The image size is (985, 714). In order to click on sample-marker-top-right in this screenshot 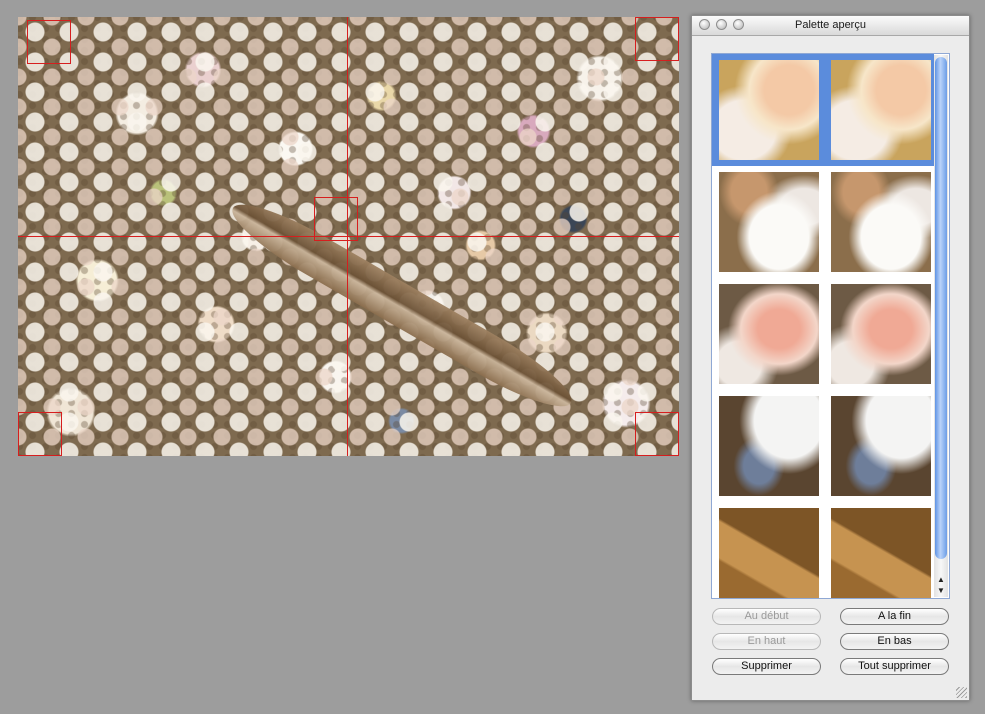, I will do `click(657, 39)`.